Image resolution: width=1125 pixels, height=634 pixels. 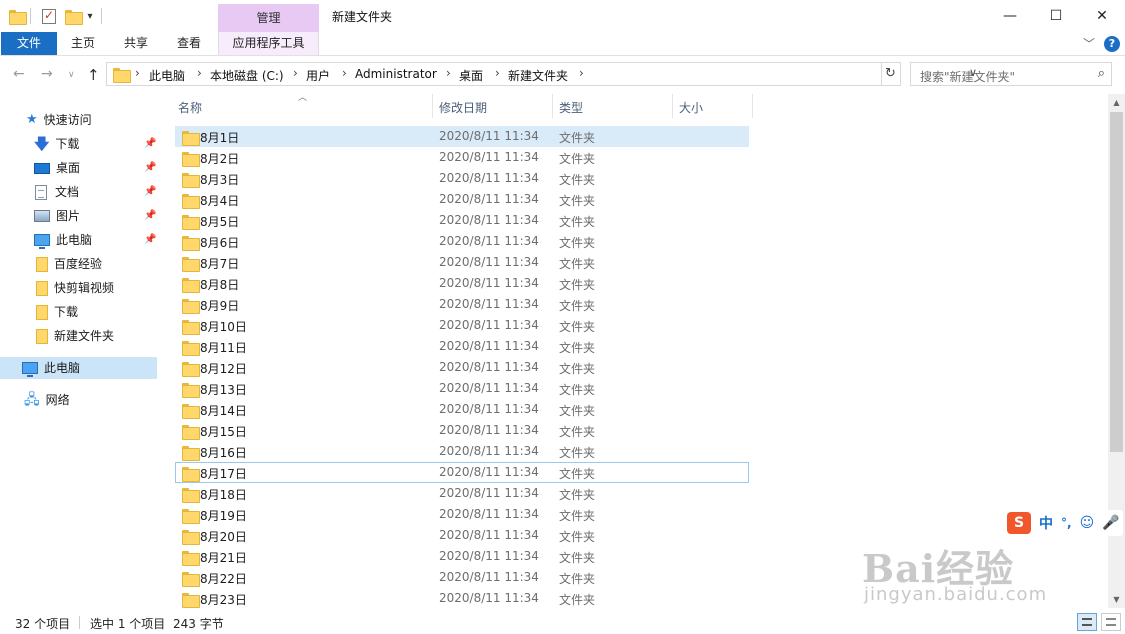 What do you see at coordinates (1087, 523) in the screenshot?
I see `emoji-icon: ☺` at bounding box center [1087, 523].